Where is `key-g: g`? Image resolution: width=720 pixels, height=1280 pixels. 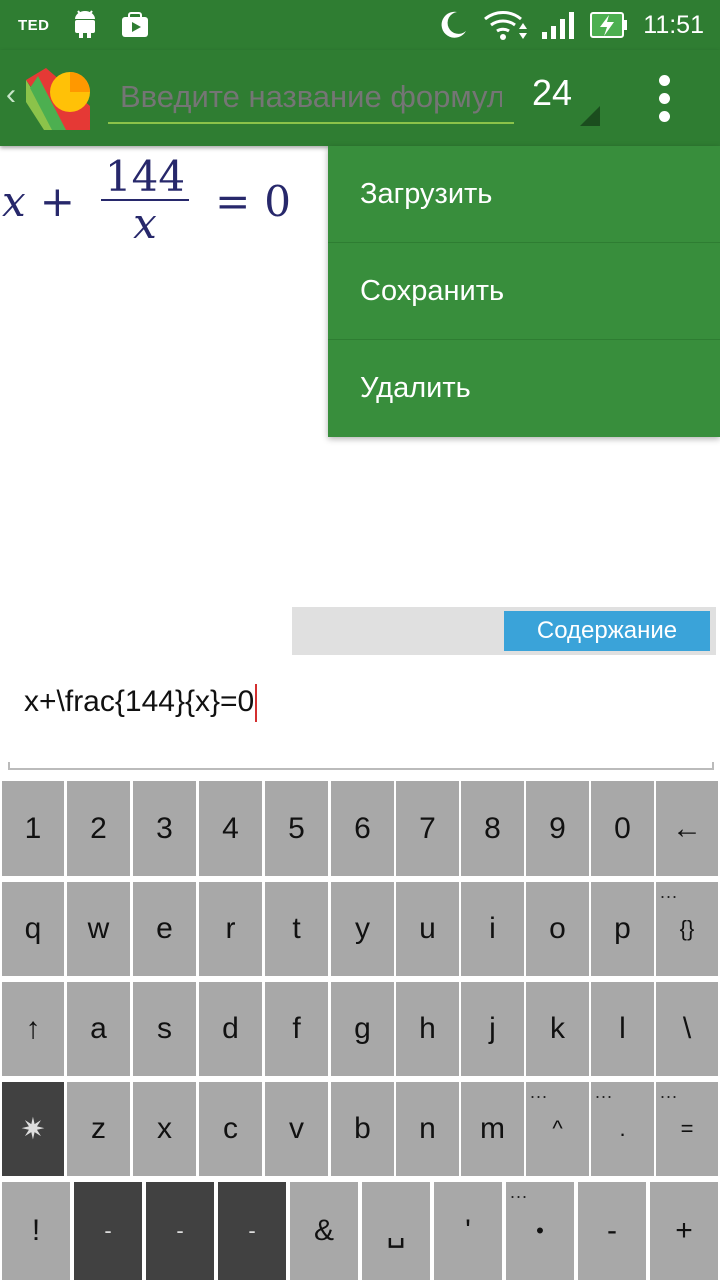
key-g: g is located at coordinates (362, 1029).